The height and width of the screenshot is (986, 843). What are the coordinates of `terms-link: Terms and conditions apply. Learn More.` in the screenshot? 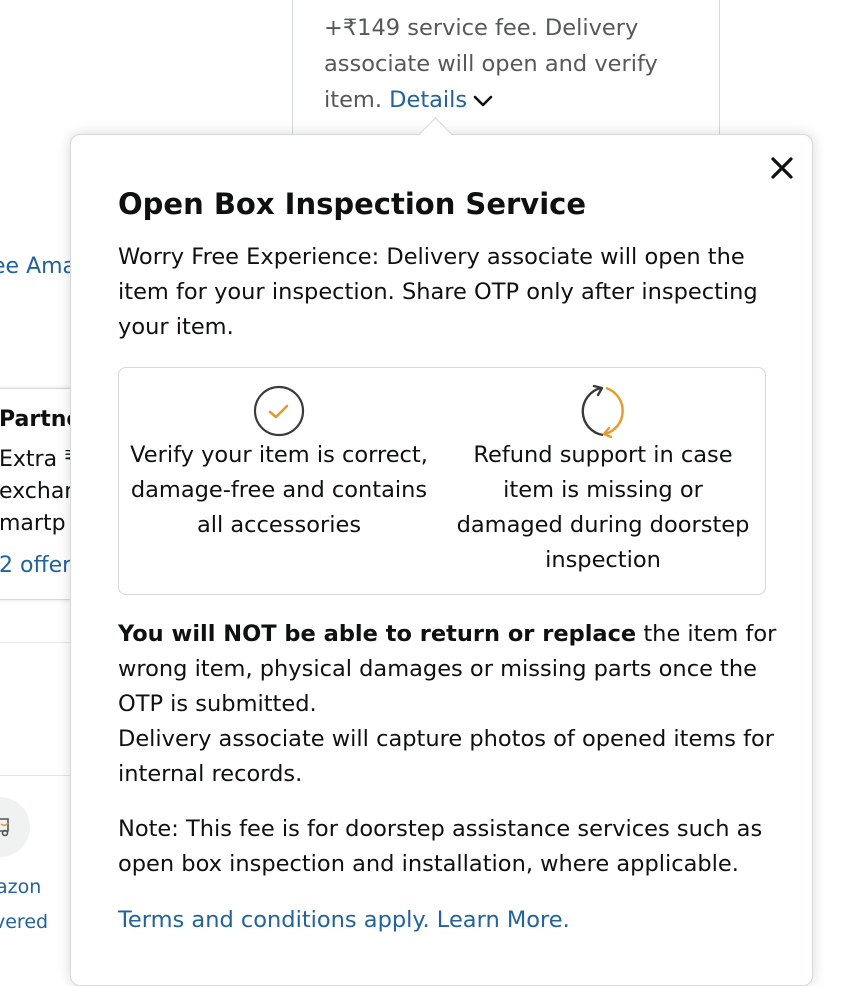 It's located at (344, 920).